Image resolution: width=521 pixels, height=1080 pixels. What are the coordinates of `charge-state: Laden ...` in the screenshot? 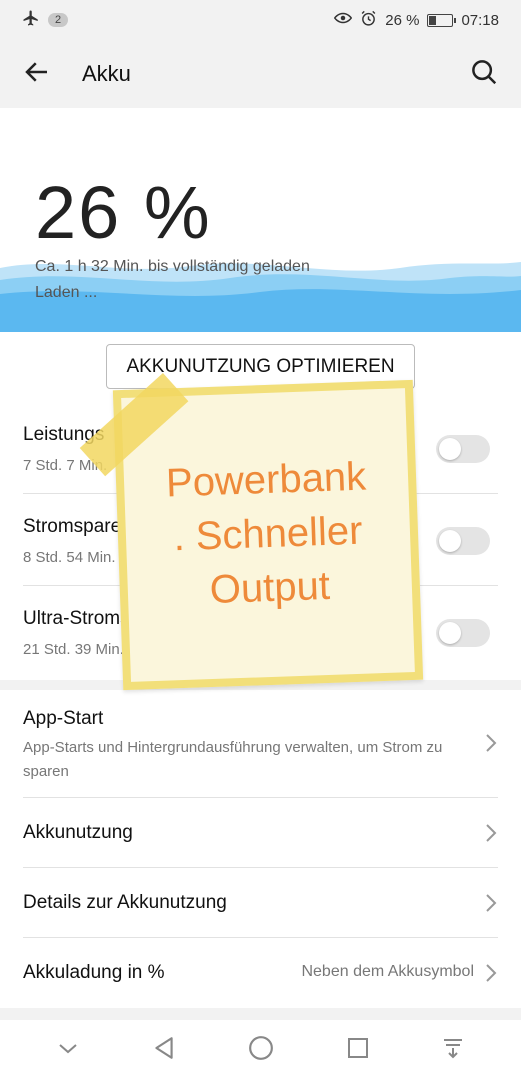 It's located at (66, 292).